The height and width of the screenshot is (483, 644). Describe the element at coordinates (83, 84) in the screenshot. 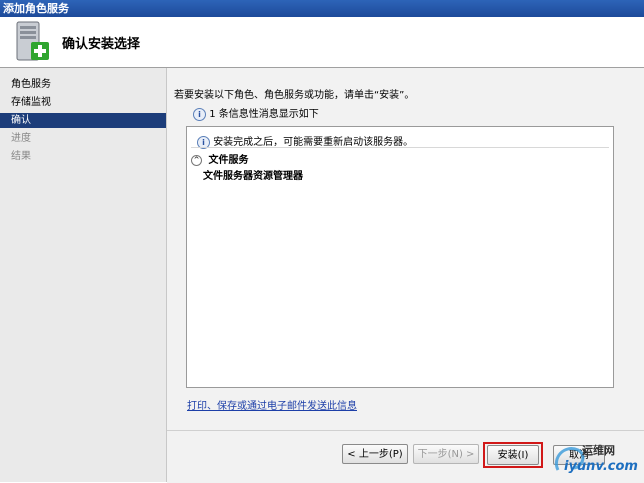

I see `step-role-services: 角色服务` at that location.